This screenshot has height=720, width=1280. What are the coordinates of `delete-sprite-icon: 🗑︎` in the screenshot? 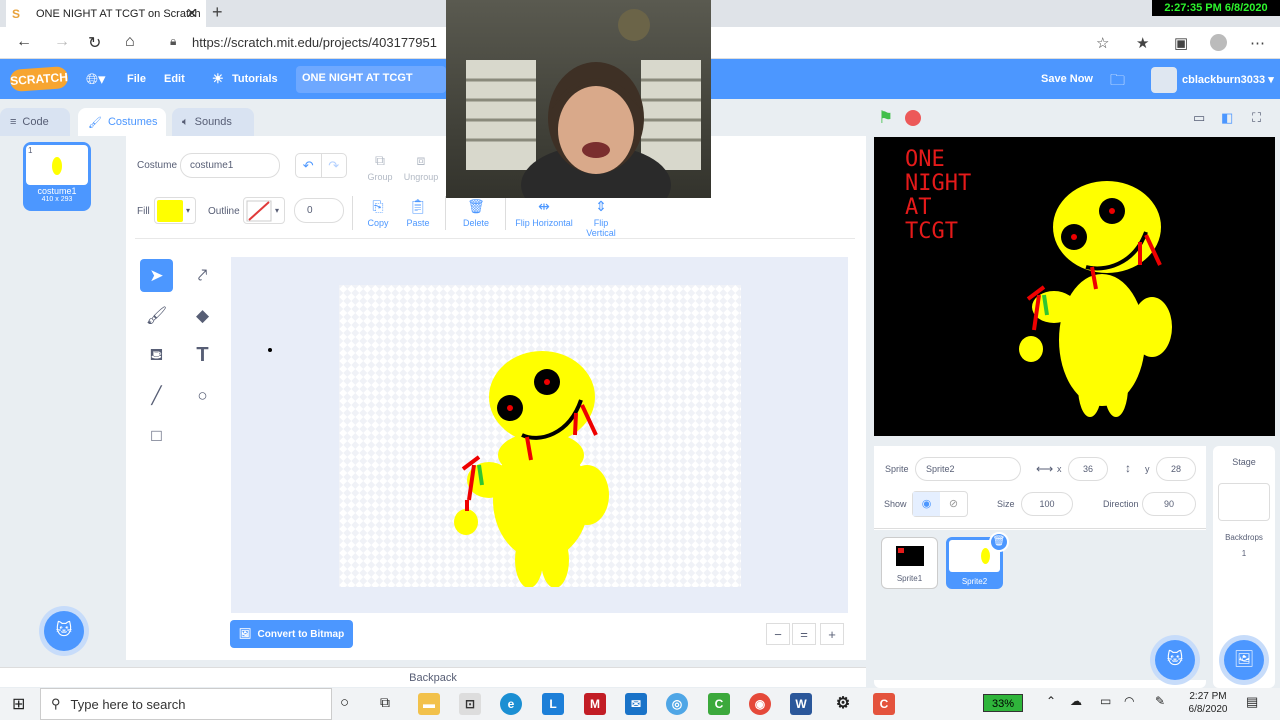 It's located at (999, 542).